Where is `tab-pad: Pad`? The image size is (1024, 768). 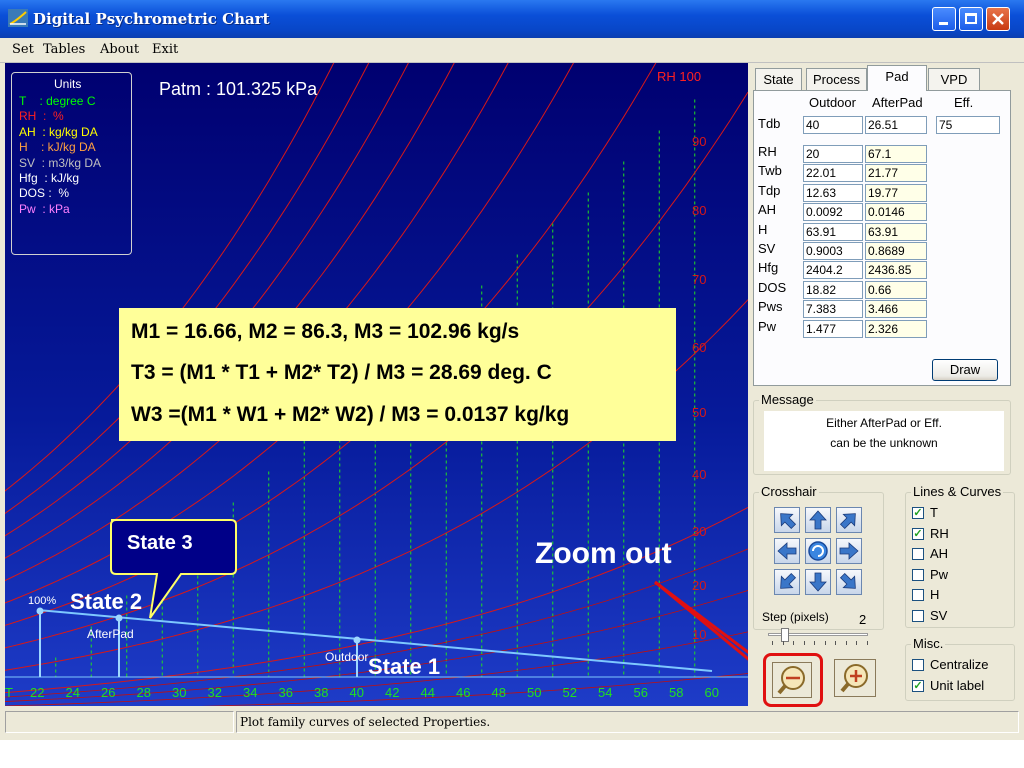
tab-pad: Pad is located at coordinates (897, 78).